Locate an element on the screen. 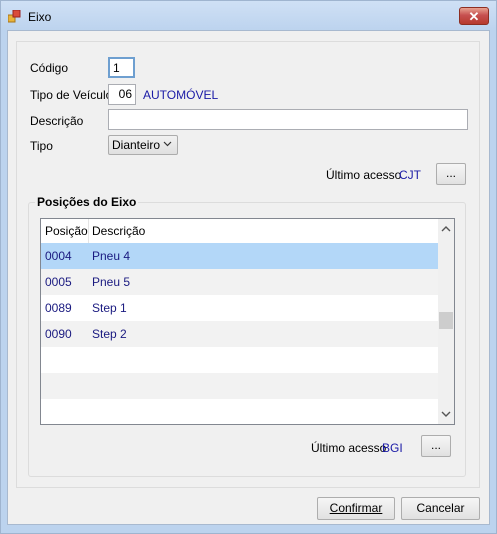 The height and width of the screenshot is (534, 497). cell-descricao: Pneu 5 is located at coordinates (111, 282).